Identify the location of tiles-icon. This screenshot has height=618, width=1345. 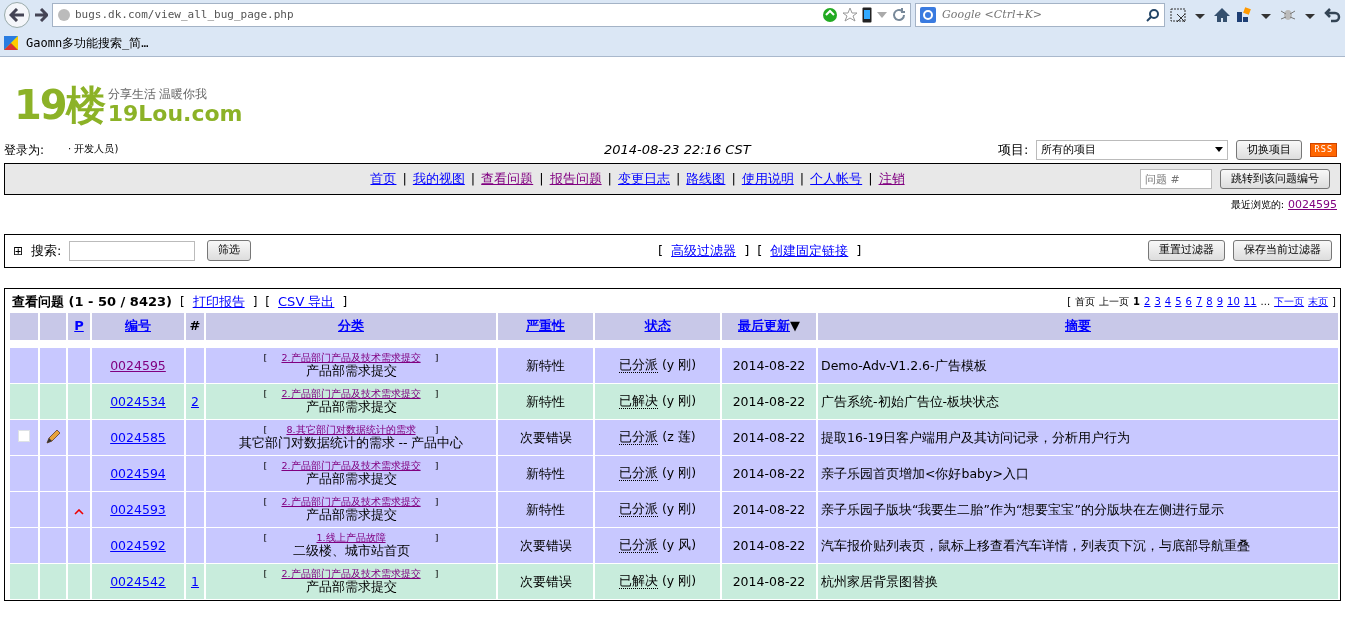
(1244, 15).